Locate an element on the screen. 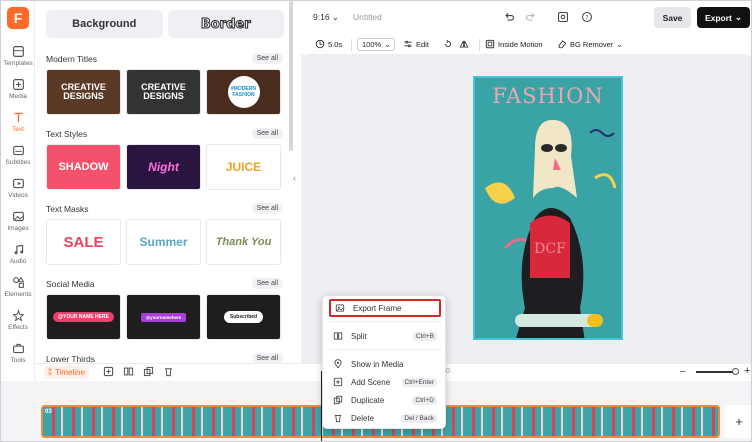  thumb-text-style-shadow: SHADOW is located at coordinates (83, 167).